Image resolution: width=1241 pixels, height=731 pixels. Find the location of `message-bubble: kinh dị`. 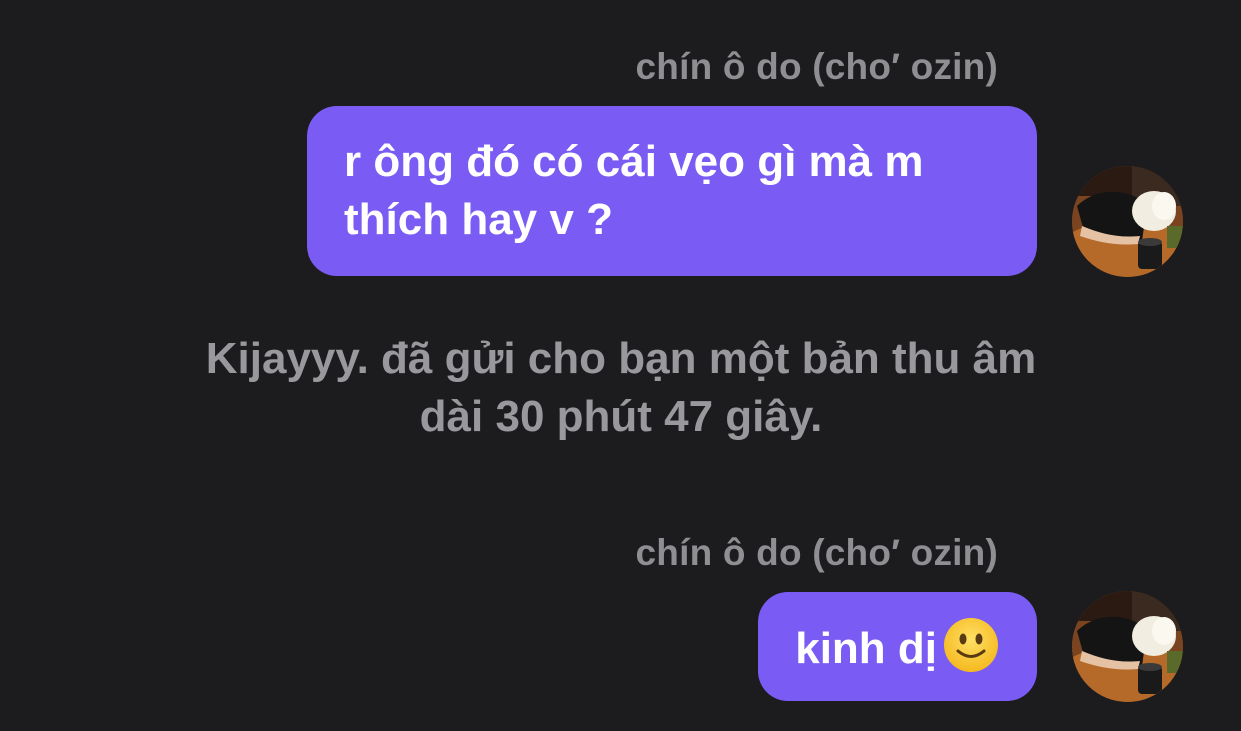

message-bubble: kinh dị is located at coordinates (897, 646).